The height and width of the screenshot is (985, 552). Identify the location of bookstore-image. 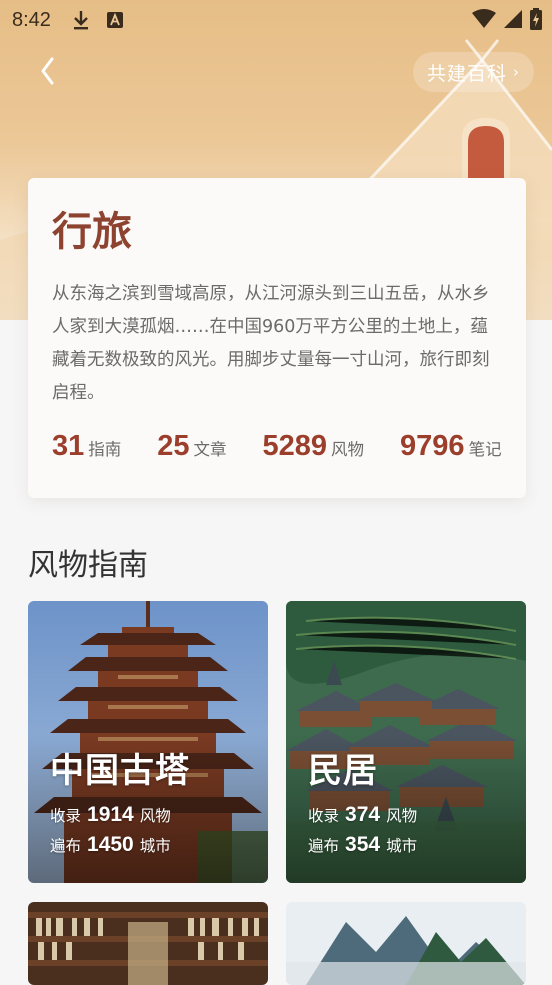
(148, 943).